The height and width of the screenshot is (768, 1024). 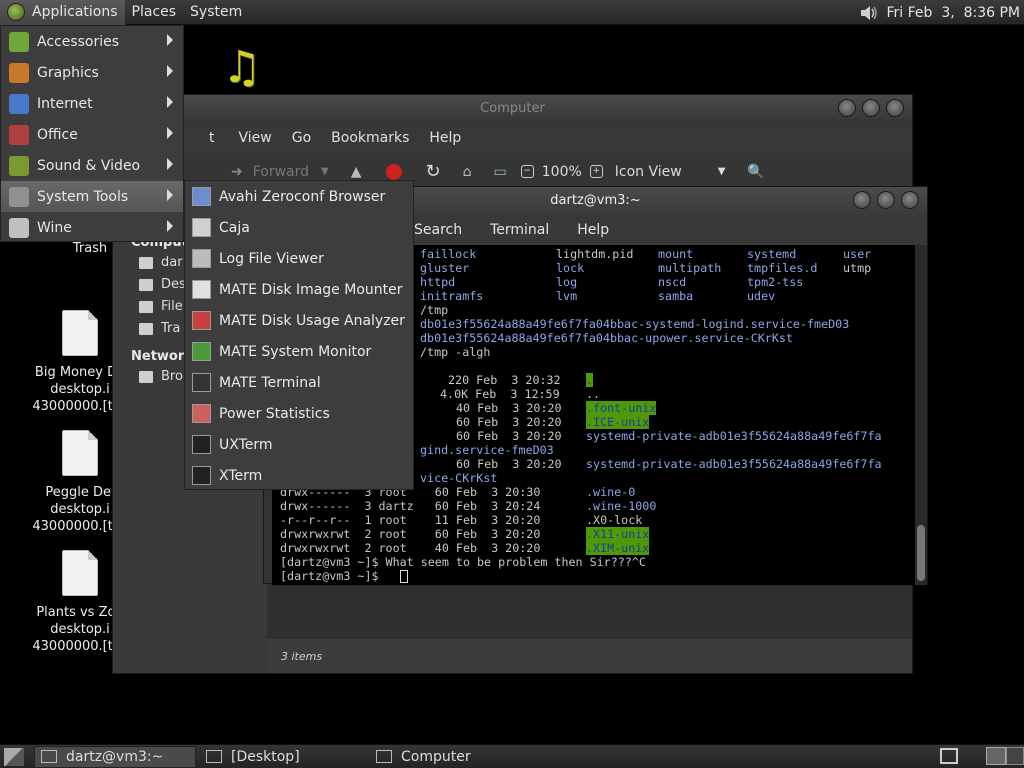 What do you see at coordinates (161, 306) in the screenshot?
I see `sidebar-item-filesystem: File` at bounding box center [161, 306].